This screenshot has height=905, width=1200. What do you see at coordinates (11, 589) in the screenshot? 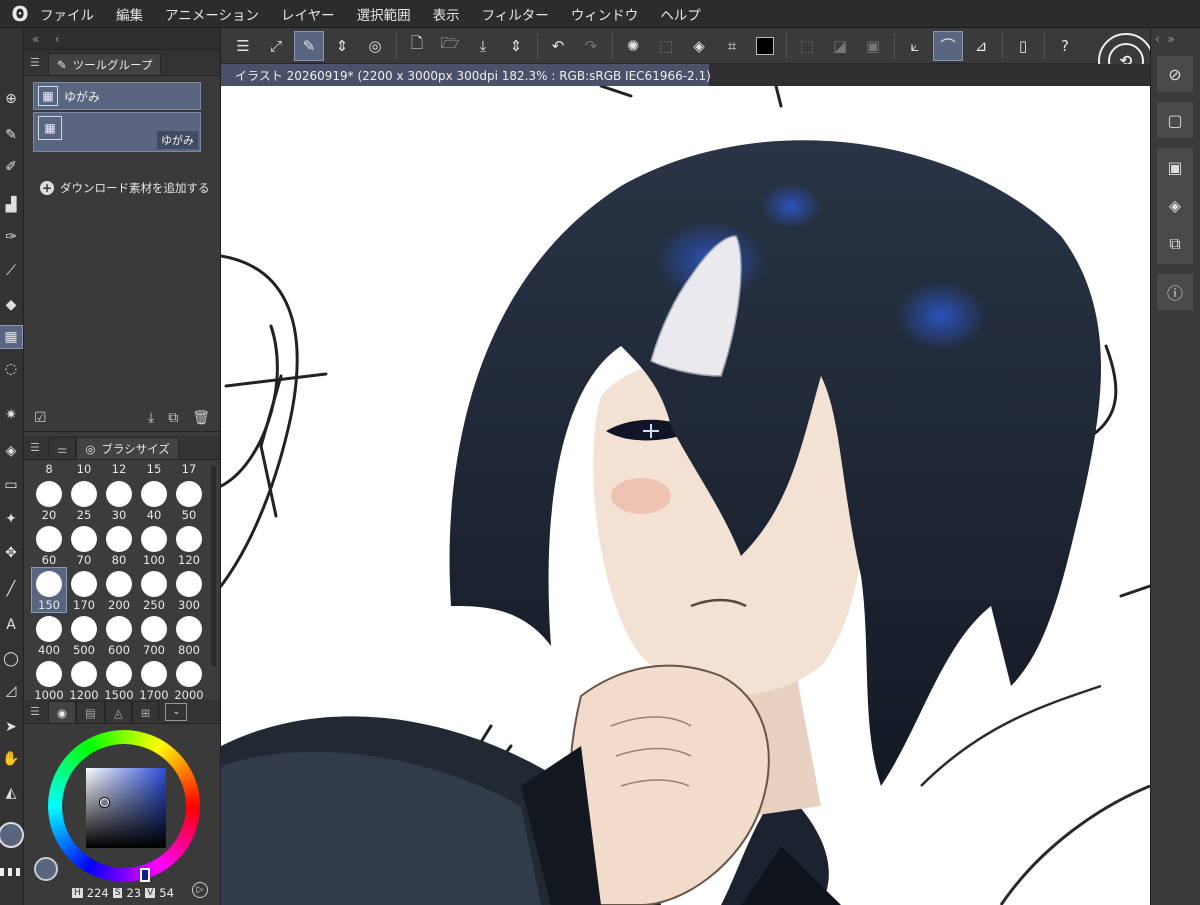
I see `line-tool-icon: ╱` at bounding box center [11, 589].